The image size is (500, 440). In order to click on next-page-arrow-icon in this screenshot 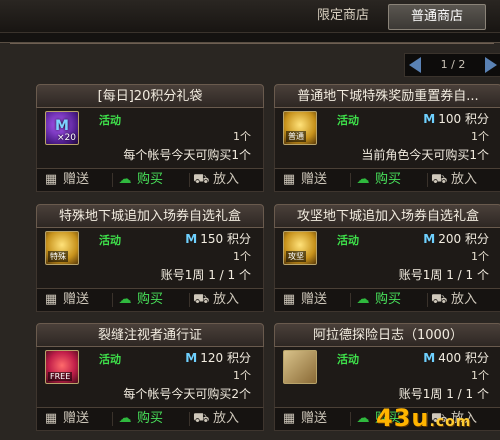, I will do `click(491, 65)`.